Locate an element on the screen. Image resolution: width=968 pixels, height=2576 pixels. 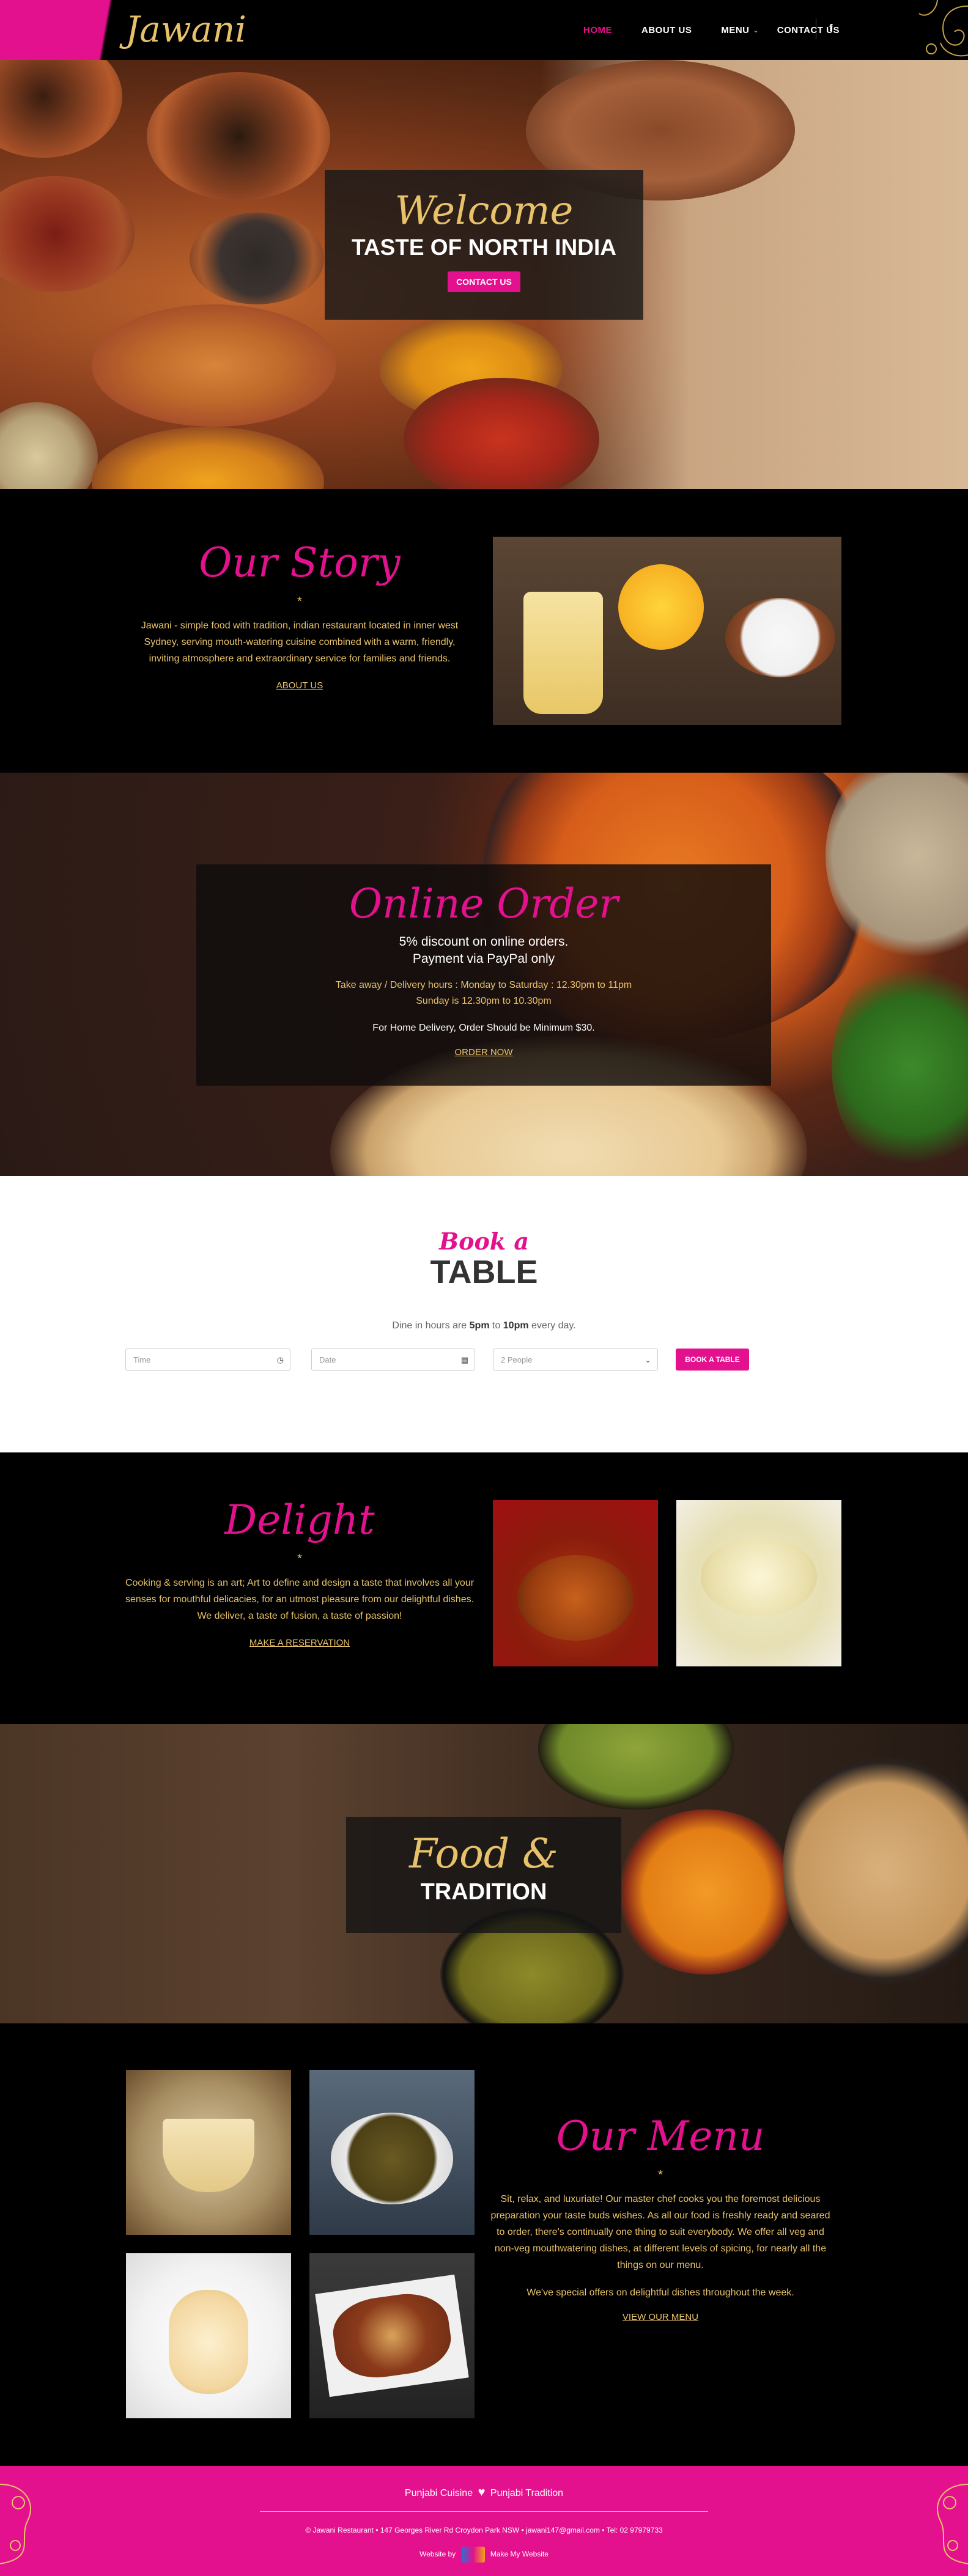
calendar-icon: ▦ is located at coordinates (464, 1359).